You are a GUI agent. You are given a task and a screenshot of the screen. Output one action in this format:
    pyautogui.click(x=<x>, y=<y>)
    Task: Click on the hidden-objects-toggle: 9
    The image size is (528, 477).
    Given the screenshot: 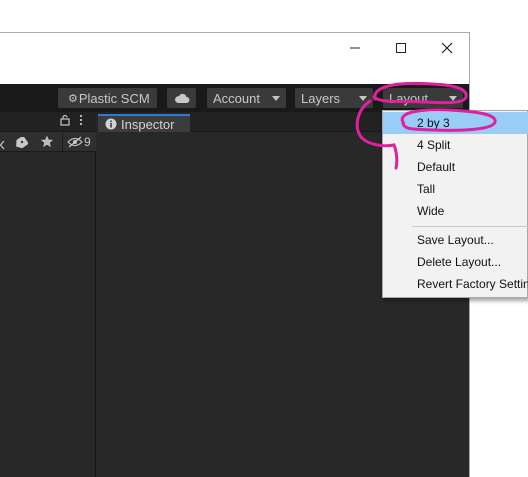 What is the action you would take?
    pyautogui.click(x=79, y=142)
    